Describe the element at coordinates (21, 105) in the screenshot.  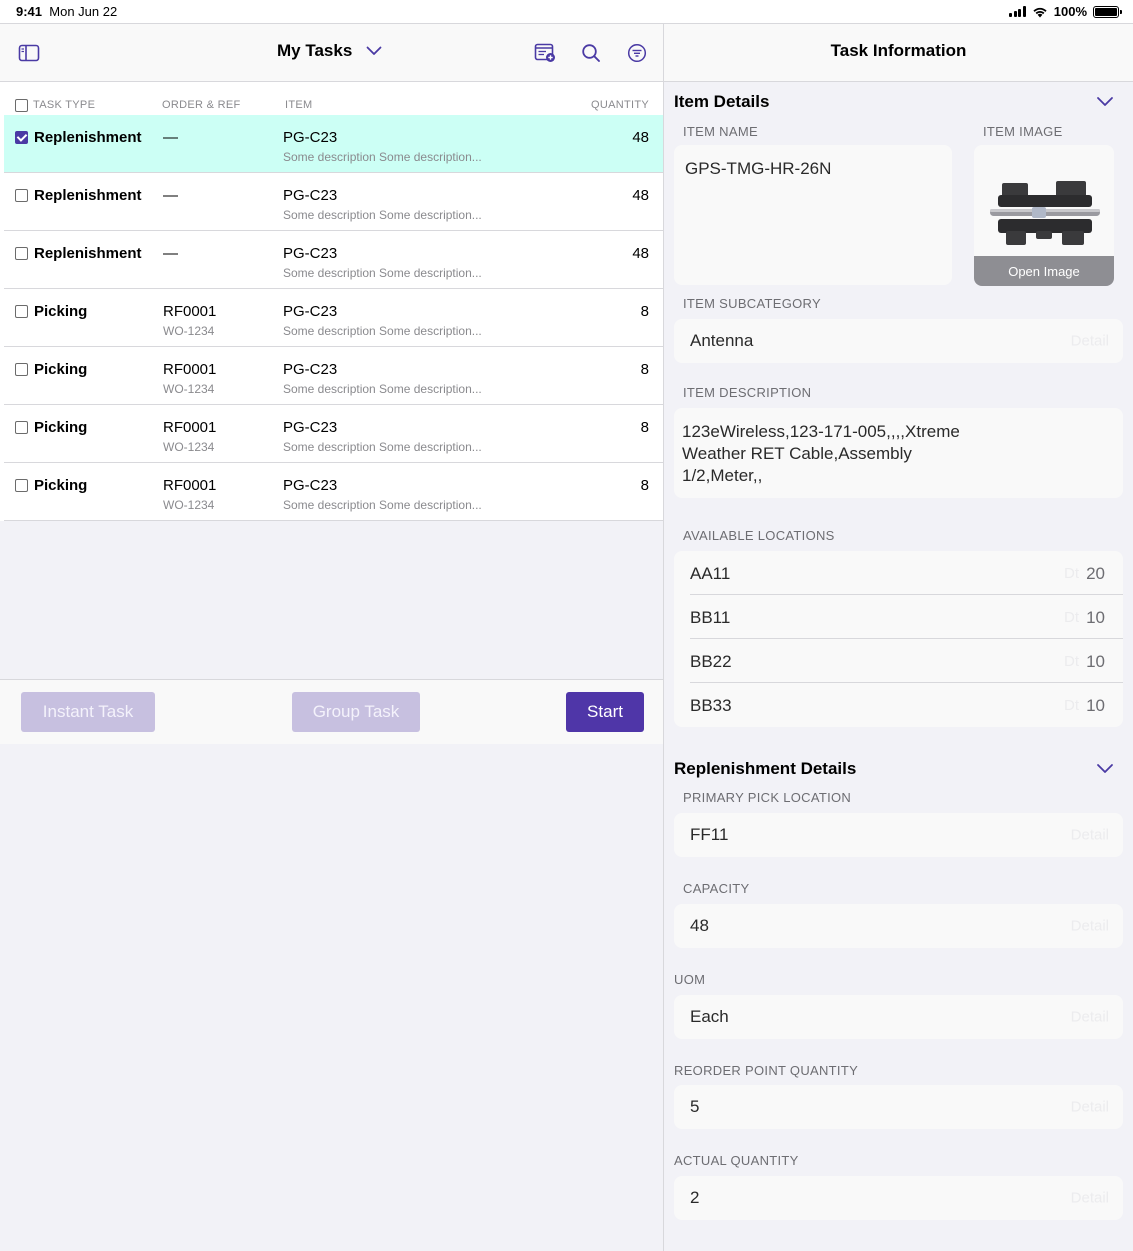
I see `select-all-checkbox` at that location.